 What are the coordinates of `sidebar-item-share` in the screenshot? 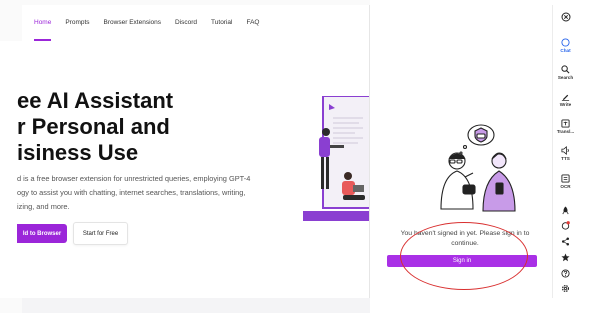 It's located at (565, 241).